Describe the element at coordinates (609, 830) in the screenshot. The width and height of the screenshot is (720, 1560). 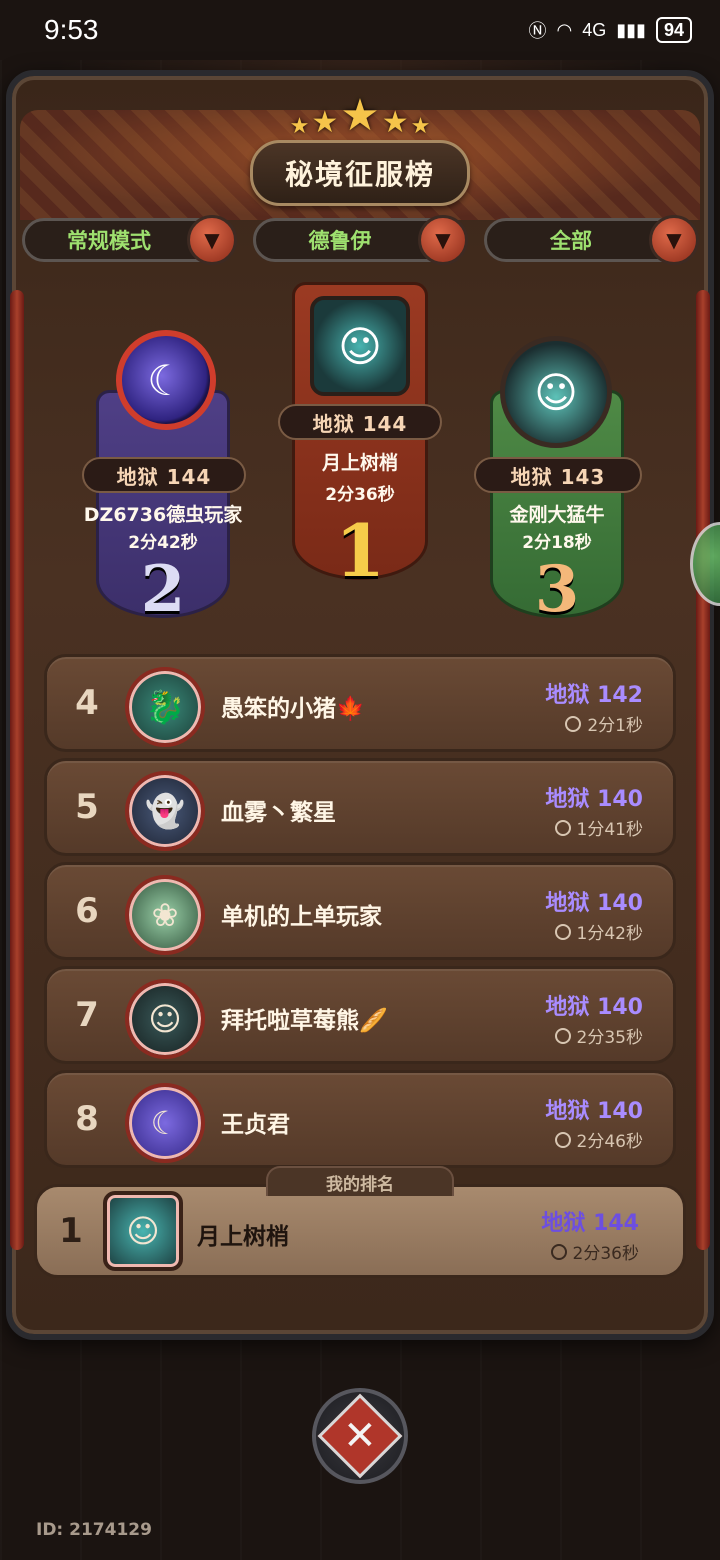
I see `row-time-value: 1分41秒` at that location.